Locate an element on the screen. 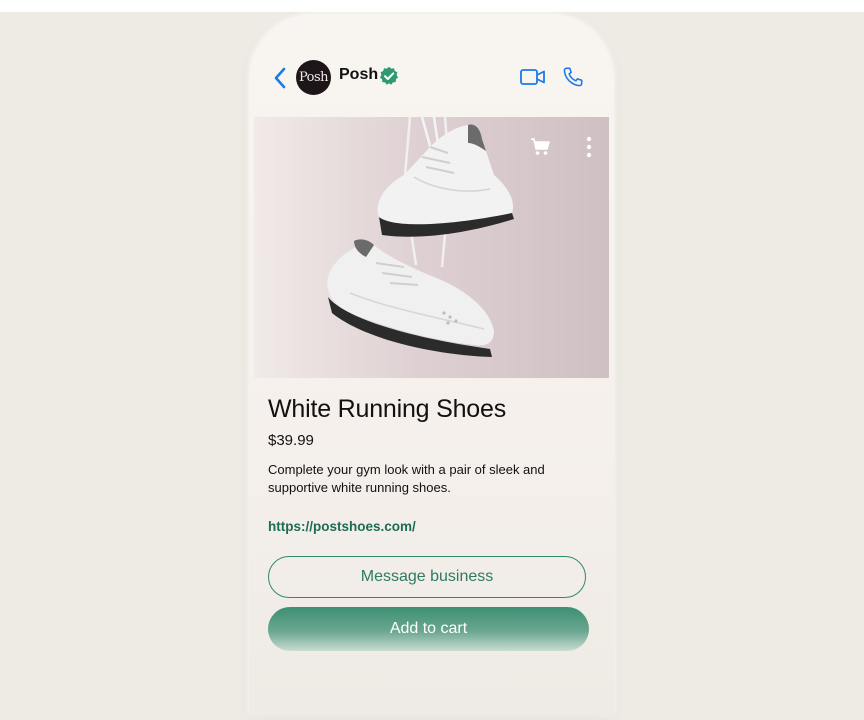  product-image is located at coordinates (431, 247).